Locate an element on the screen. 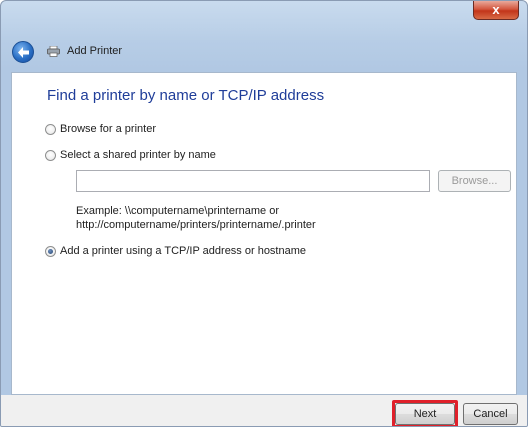 This screenshot has width=528, height=427. close-button: x is located at coordinates (496, 10).